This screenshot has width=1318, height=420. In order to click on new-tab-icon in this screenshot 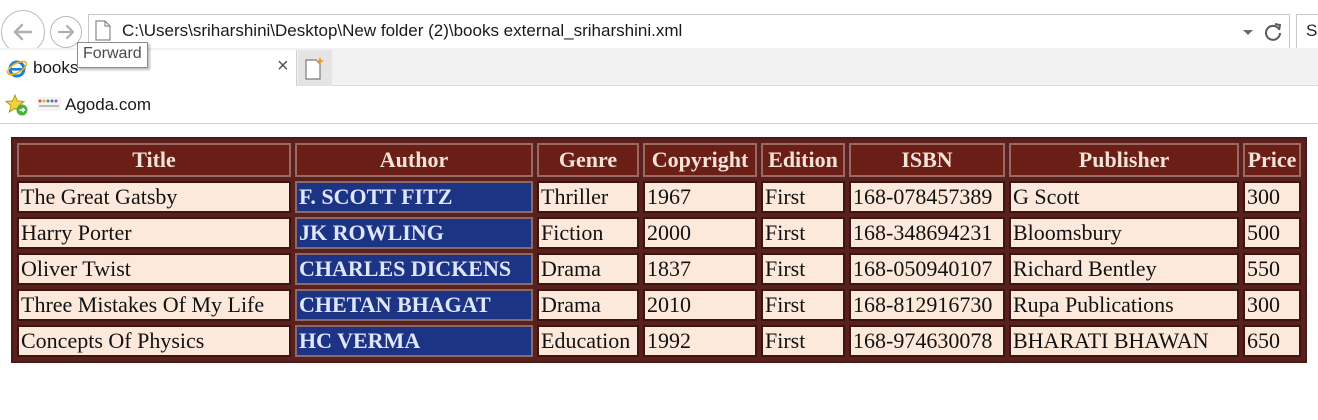, I will do `click(314, 68)`.